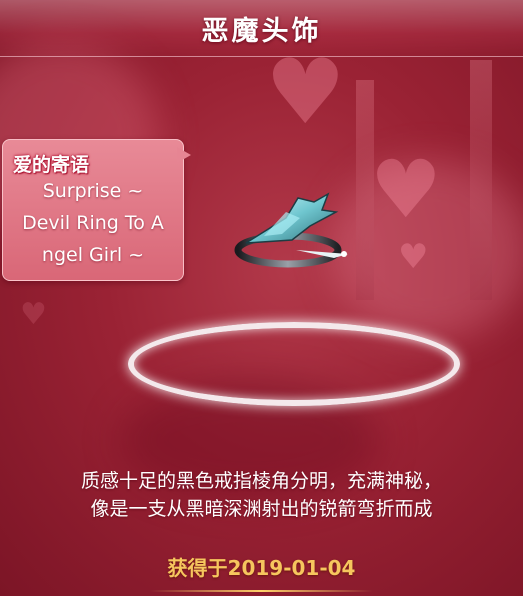 This screenshot has width=523, height=596. Describe the element at coordinates (261, 509) in the screenshot. I see `item-description-line: 像是一支从黑暗深渊射出的锐箭弯折而成` at that location.